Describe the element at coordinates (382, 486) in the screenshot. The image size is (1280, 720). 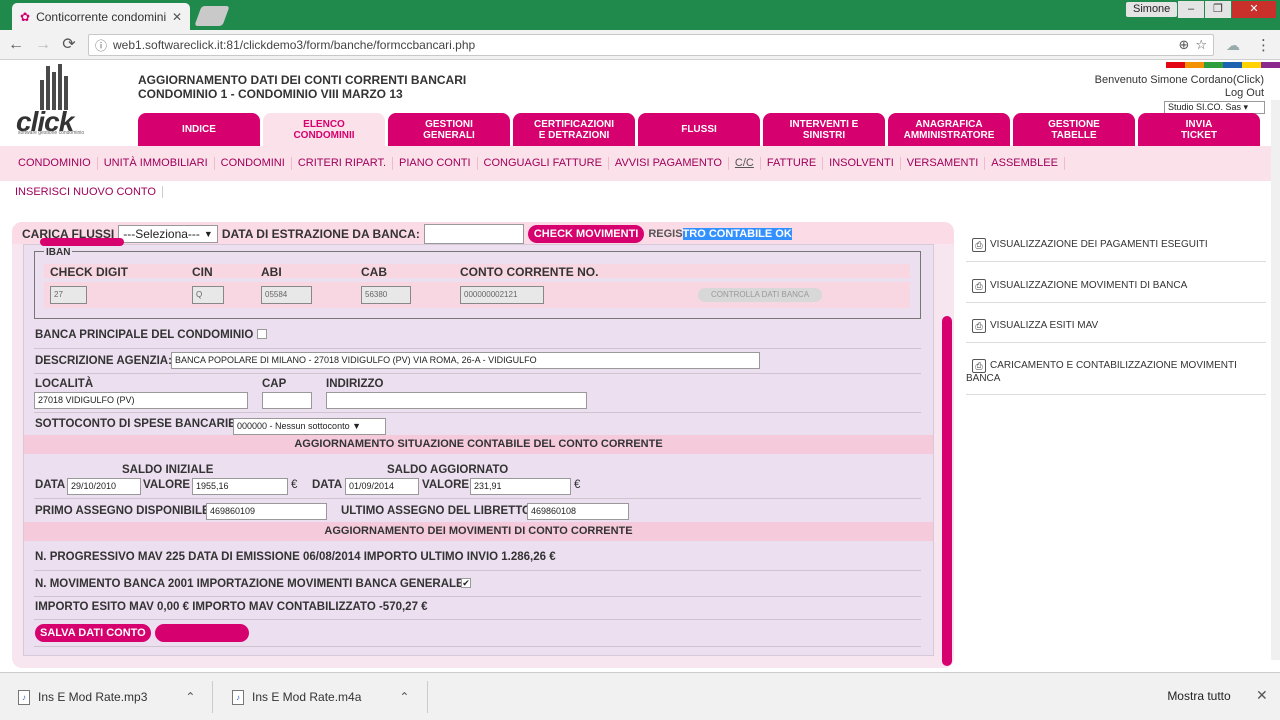
I see `saldo-aggiornato-data-input: 01/09/2014` at that location.